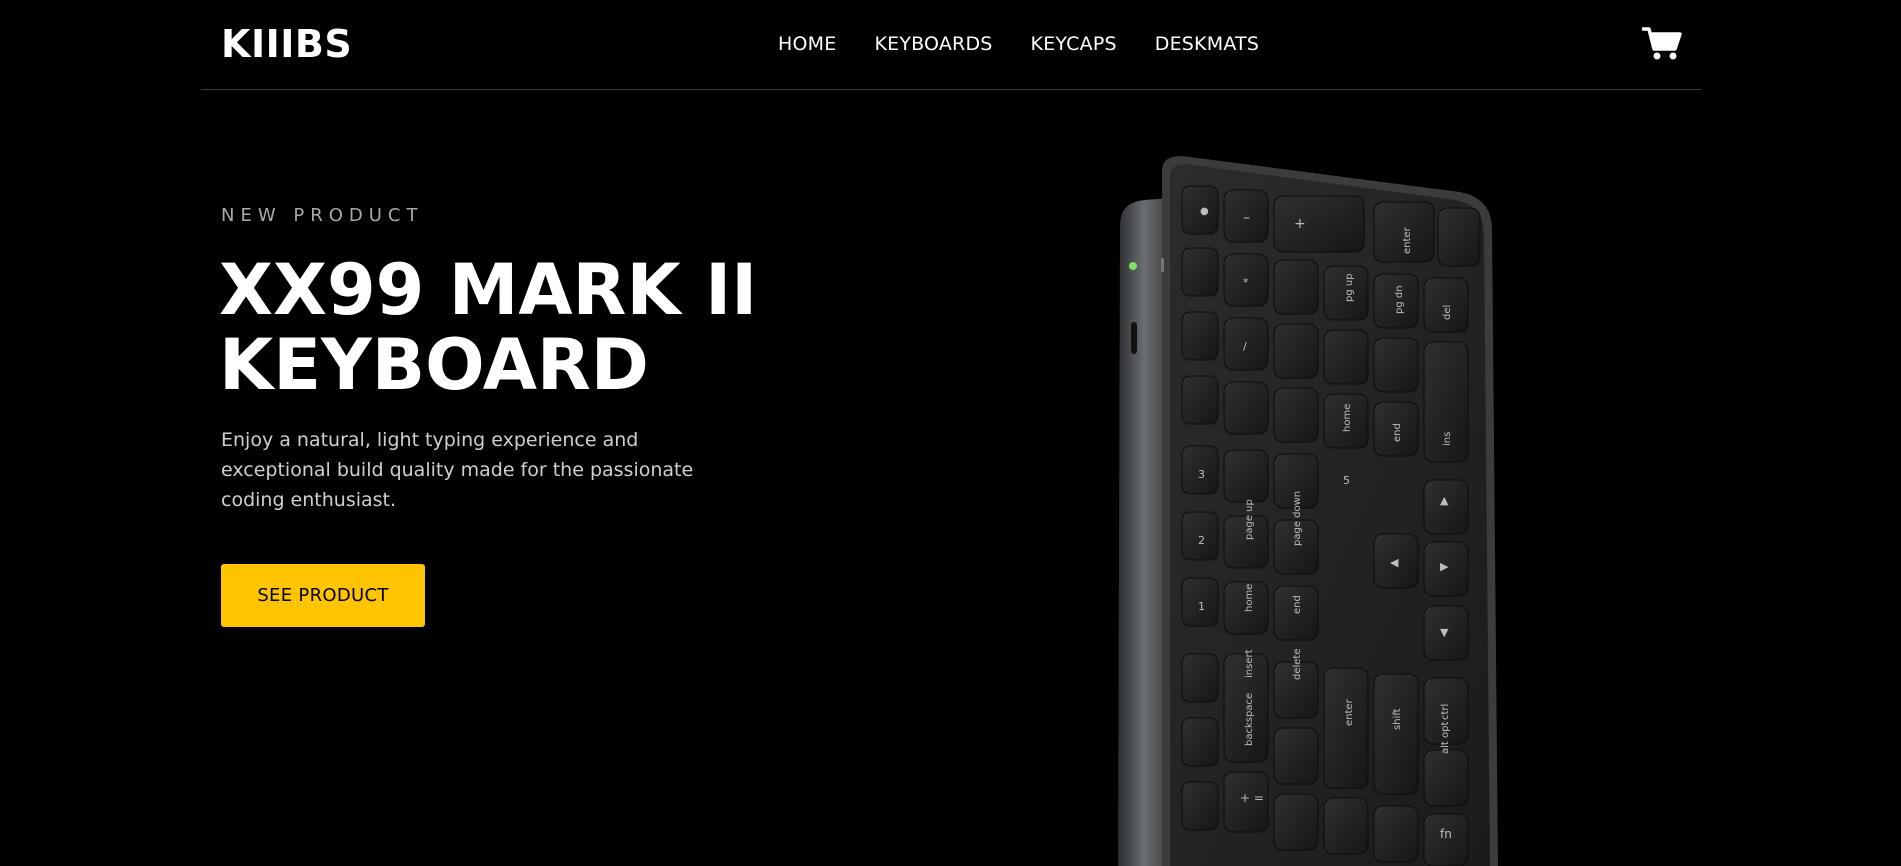  I want to click on nav-keyboards: KEYBOARDS, so click(933, 44).